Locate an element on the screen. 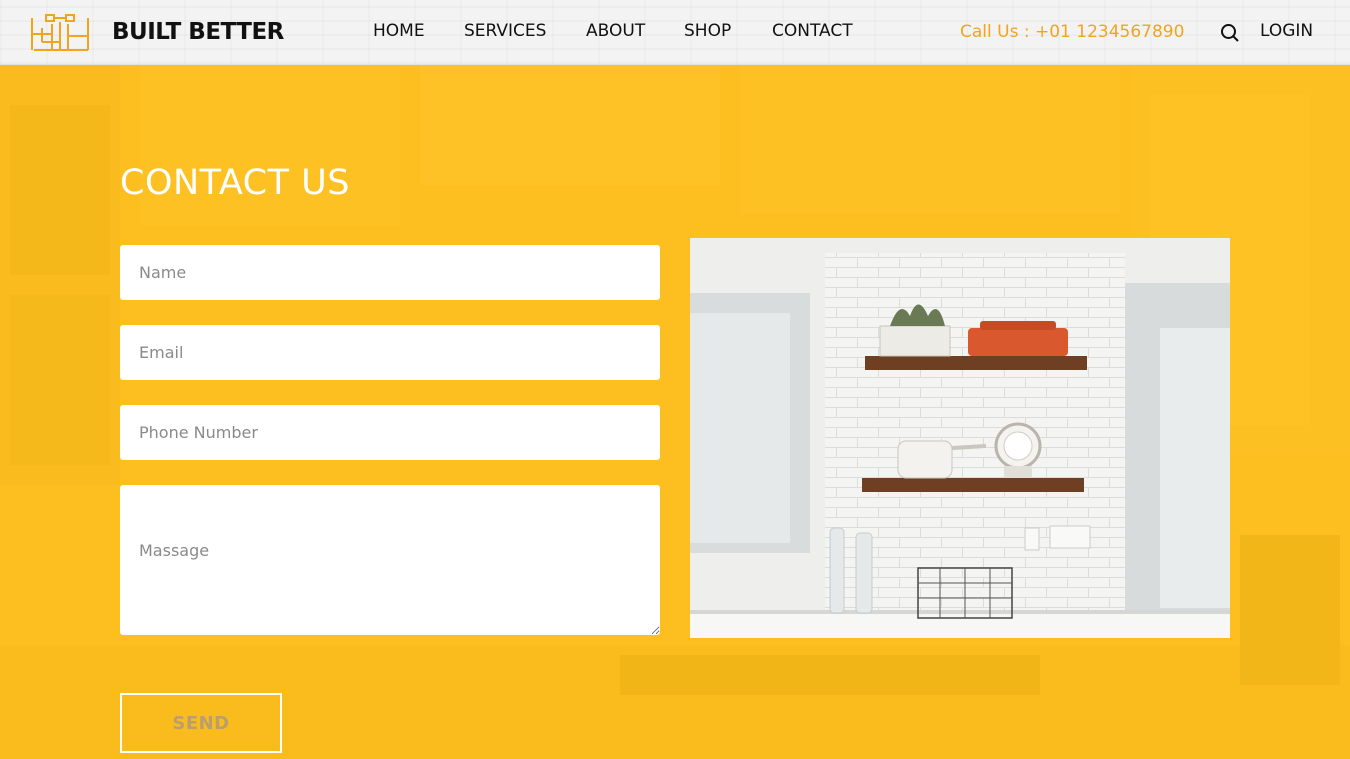 The image size is (1350, 759). call-us-text: Call Us : +01 1234567890 is located at coordinates (1072, 32).